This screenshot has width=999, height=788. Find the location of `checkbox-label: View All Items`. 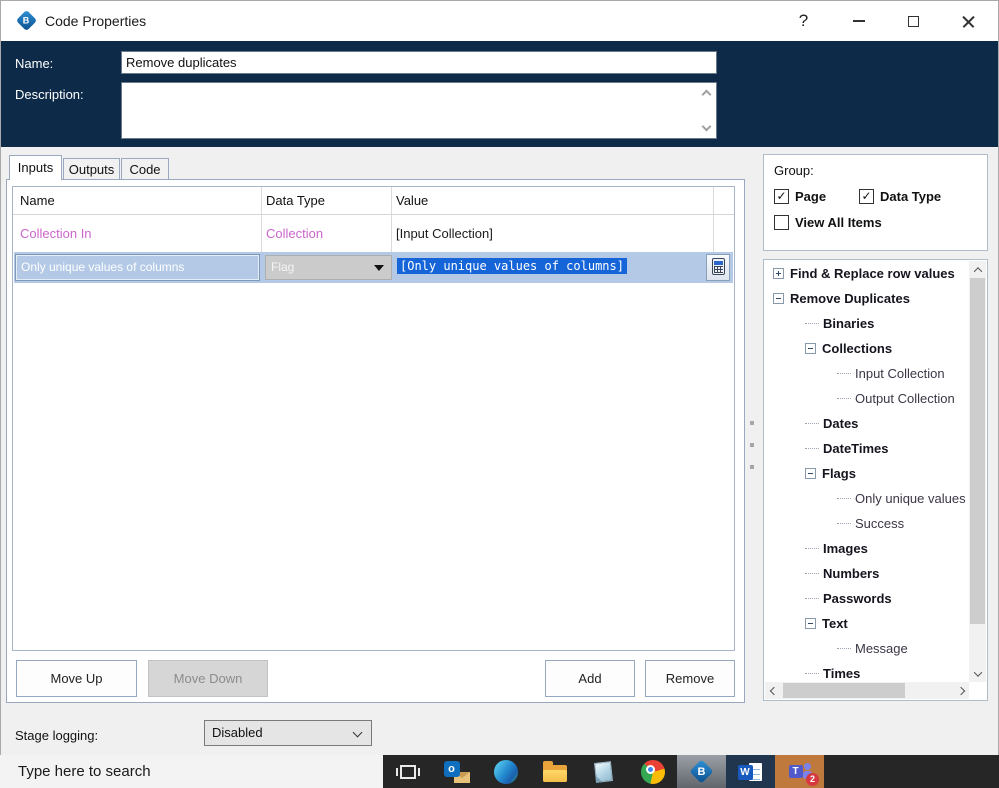

checkbox-label: View All Items is located at coordinates (838, 222).